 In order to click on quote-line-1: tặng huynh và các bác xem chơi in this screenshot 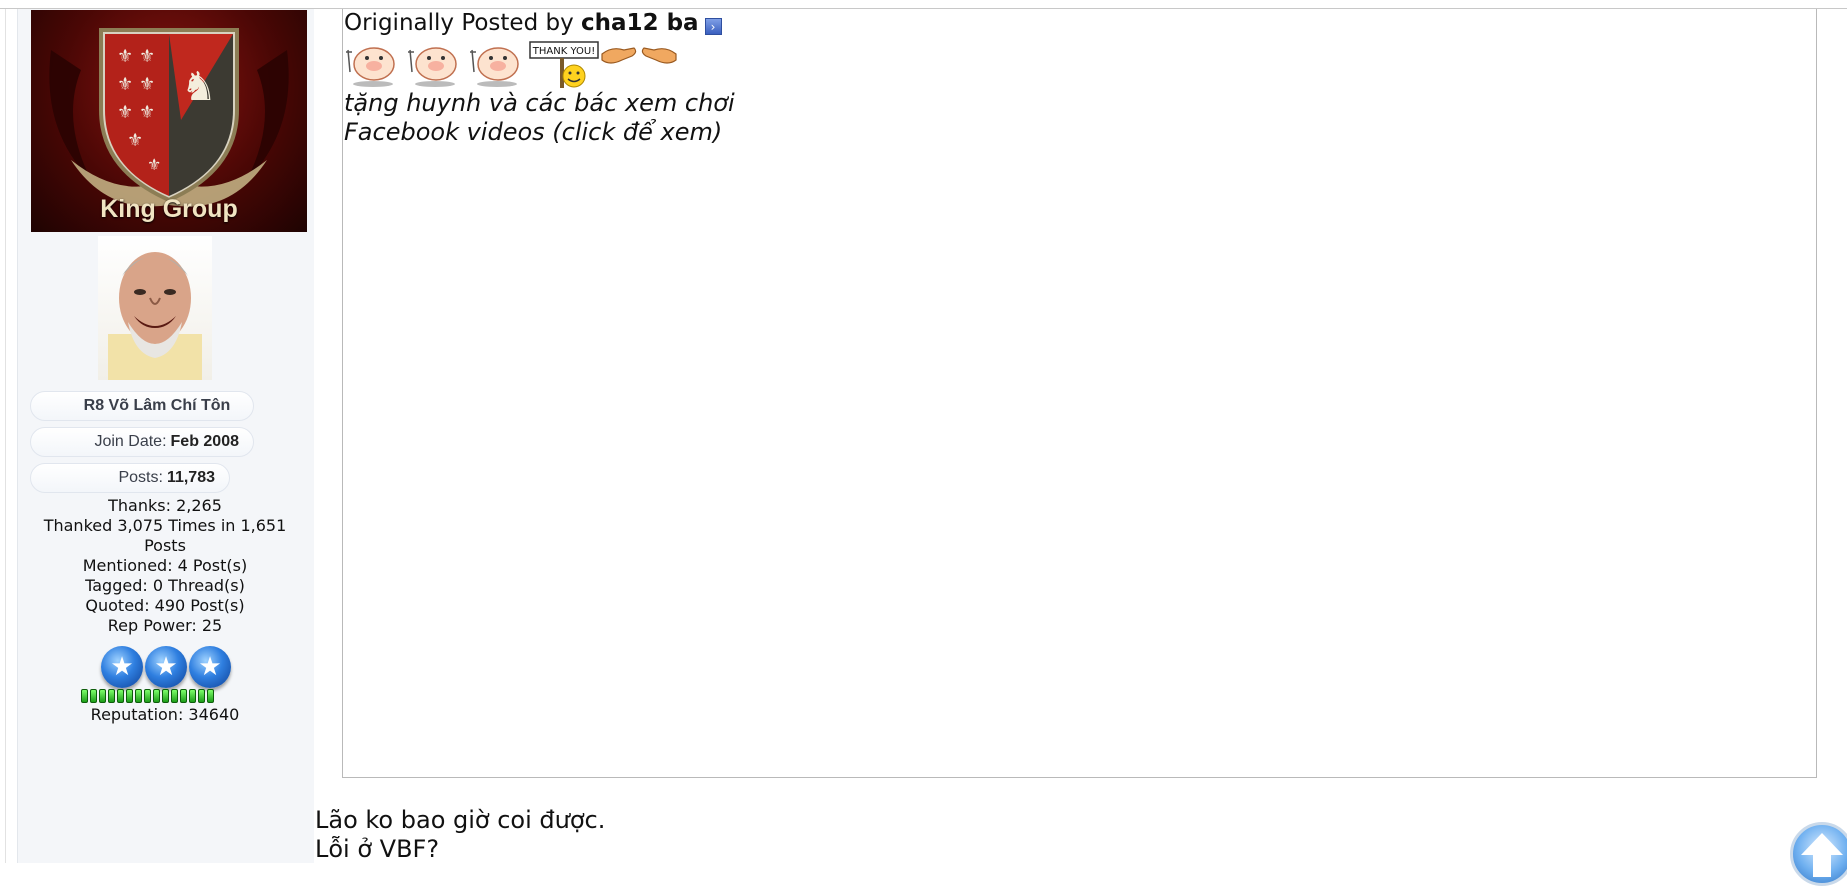, I will do `click(539, 103)`.